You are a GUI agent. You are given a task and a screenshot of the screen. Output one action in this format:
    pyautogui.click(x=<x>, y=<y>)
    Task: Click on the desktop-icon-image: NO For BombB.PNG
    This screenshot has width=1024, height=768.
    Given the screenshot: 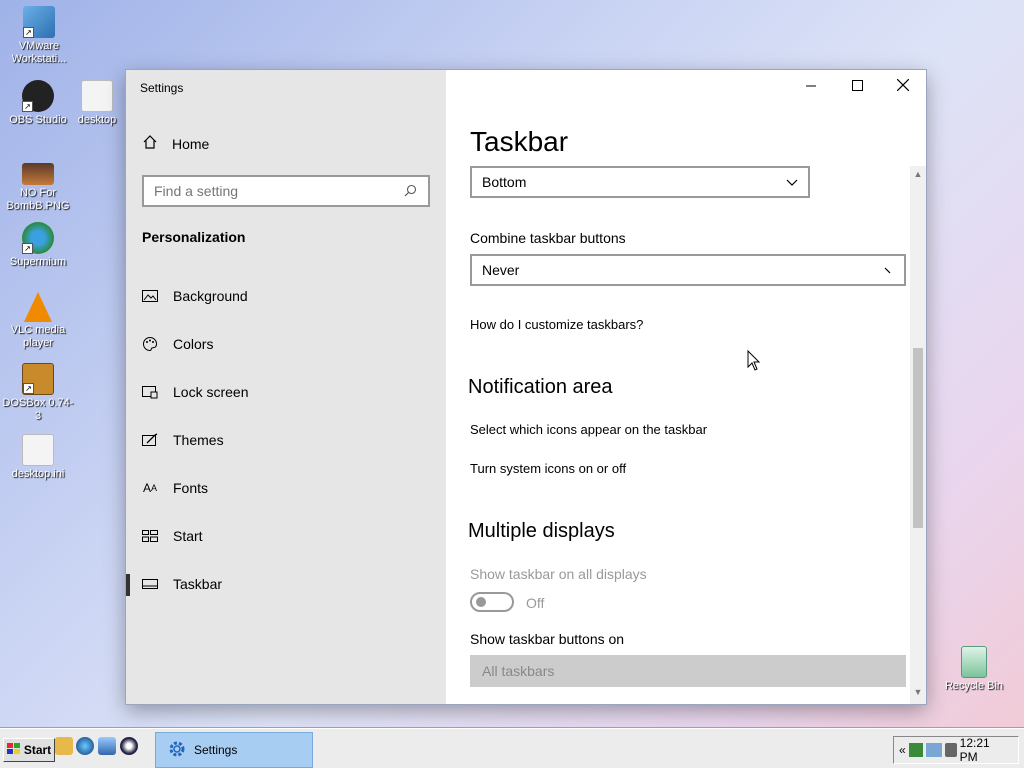 What is the action you would take?
    pyautogui.click(x=38, y=185)
    